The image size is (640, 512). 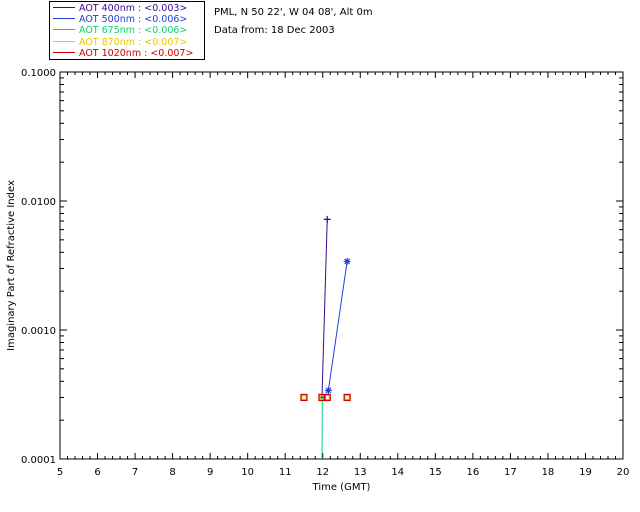 What do you see at coordinates (133, 8) in the screenshot?
I see `legend-label: AOT 400nm : <0.003>` at bounding box center [133, 8].